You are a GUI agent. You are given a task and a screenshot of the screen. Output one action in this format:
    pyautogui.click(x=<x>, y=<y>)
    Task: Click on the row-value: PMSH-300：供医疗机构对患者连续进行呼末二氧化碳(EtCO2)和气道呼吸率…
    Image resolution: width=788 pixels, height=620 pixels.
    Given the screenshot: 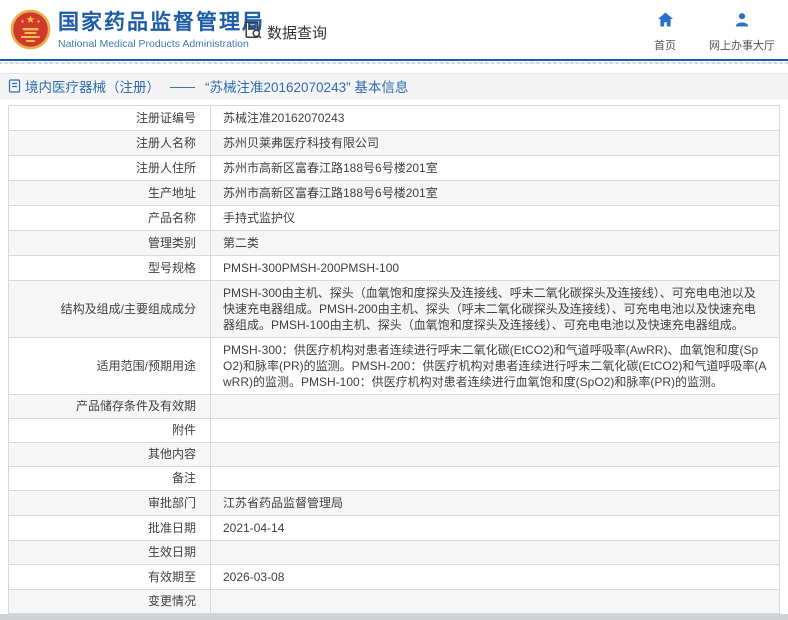 What is the action you would take?
    pyautogui.click(x=495, y=366)
    